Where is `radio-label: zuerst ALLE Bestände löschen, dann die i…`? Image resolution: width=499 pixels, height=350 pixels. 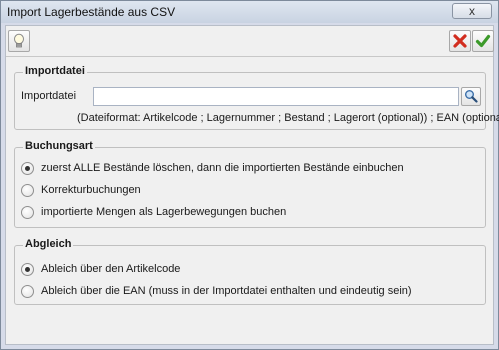
radio-label: zuerst ALLE Bestände löschen, dann die i… is located at coordinates (222, 168).